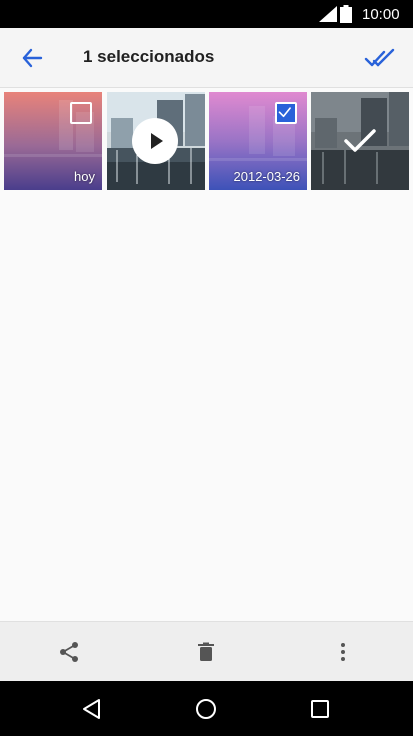 The image size is (413, 736). I want to click on thumbnail-date-label: hoy, so click(84, 176).